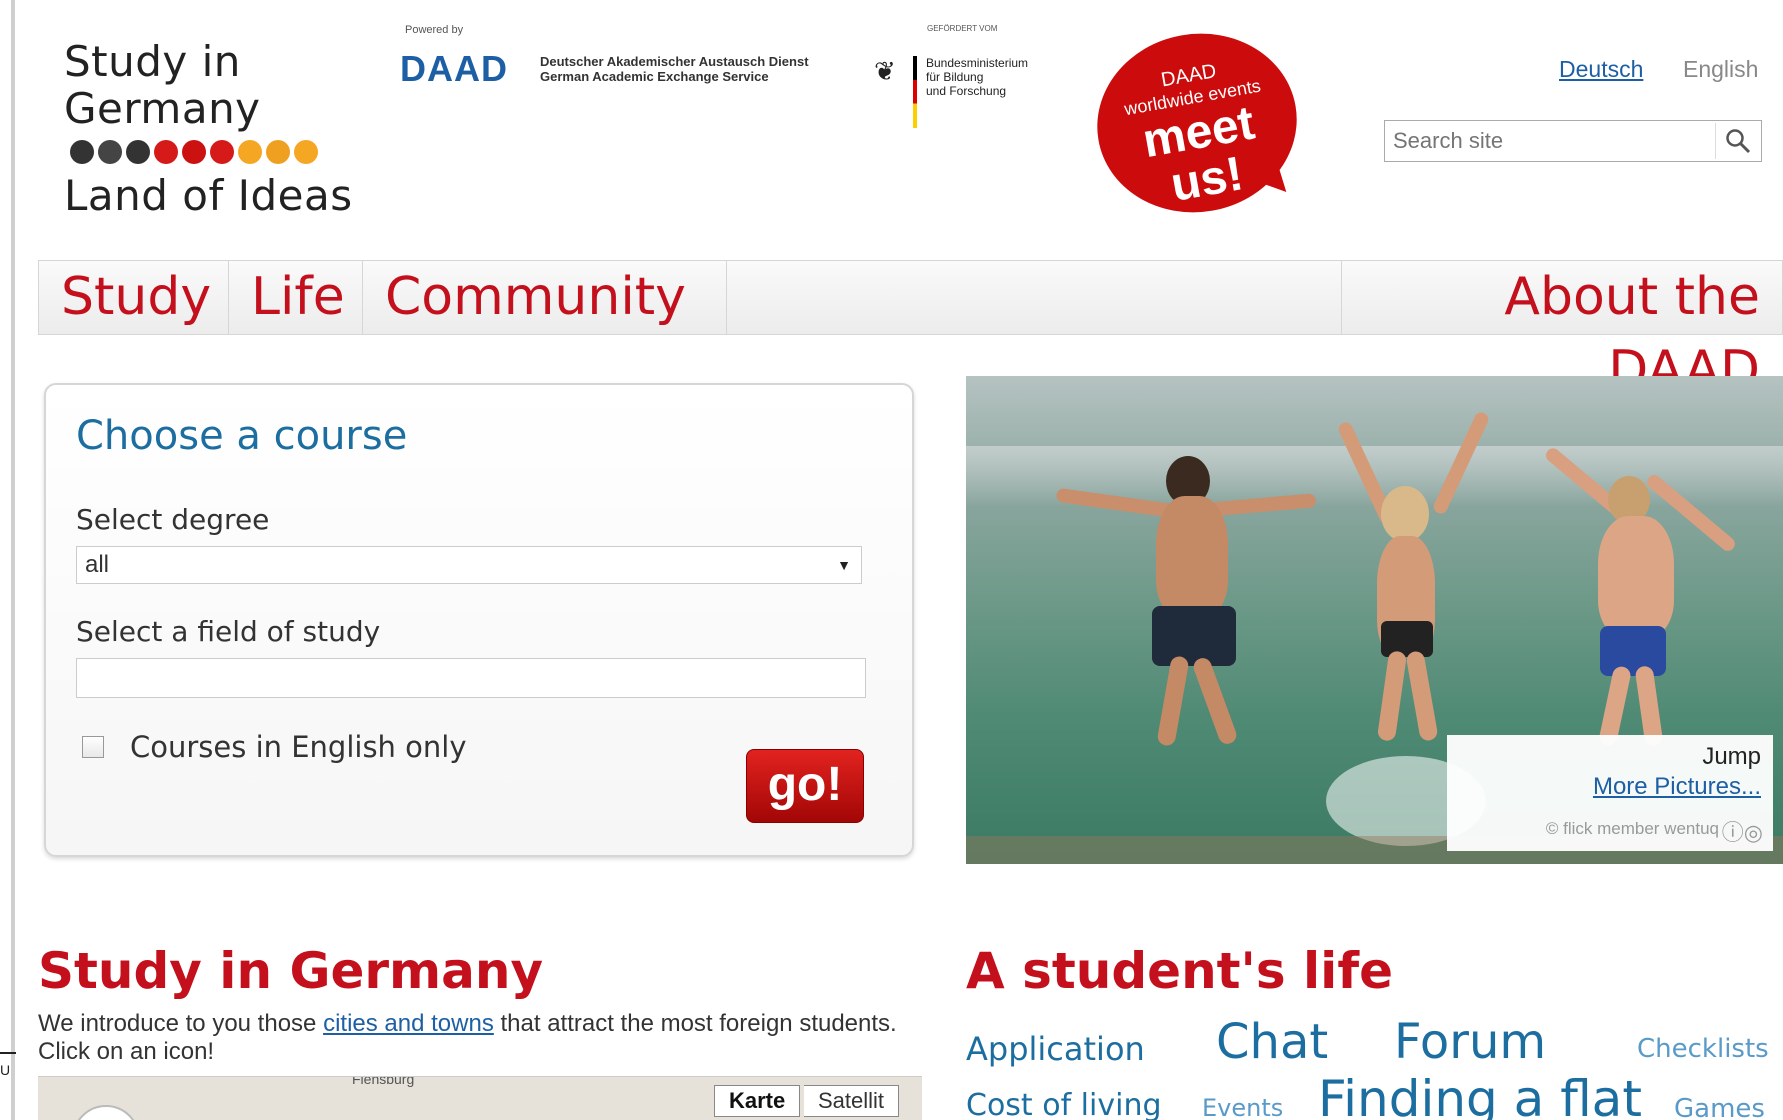 The height and width of the screenshot is (1120, 1783). What do you see at coordinates (208, 195) in the screenshot?
I see `logo-line-3: Land of Ideas` at bounding box center [208, 195].